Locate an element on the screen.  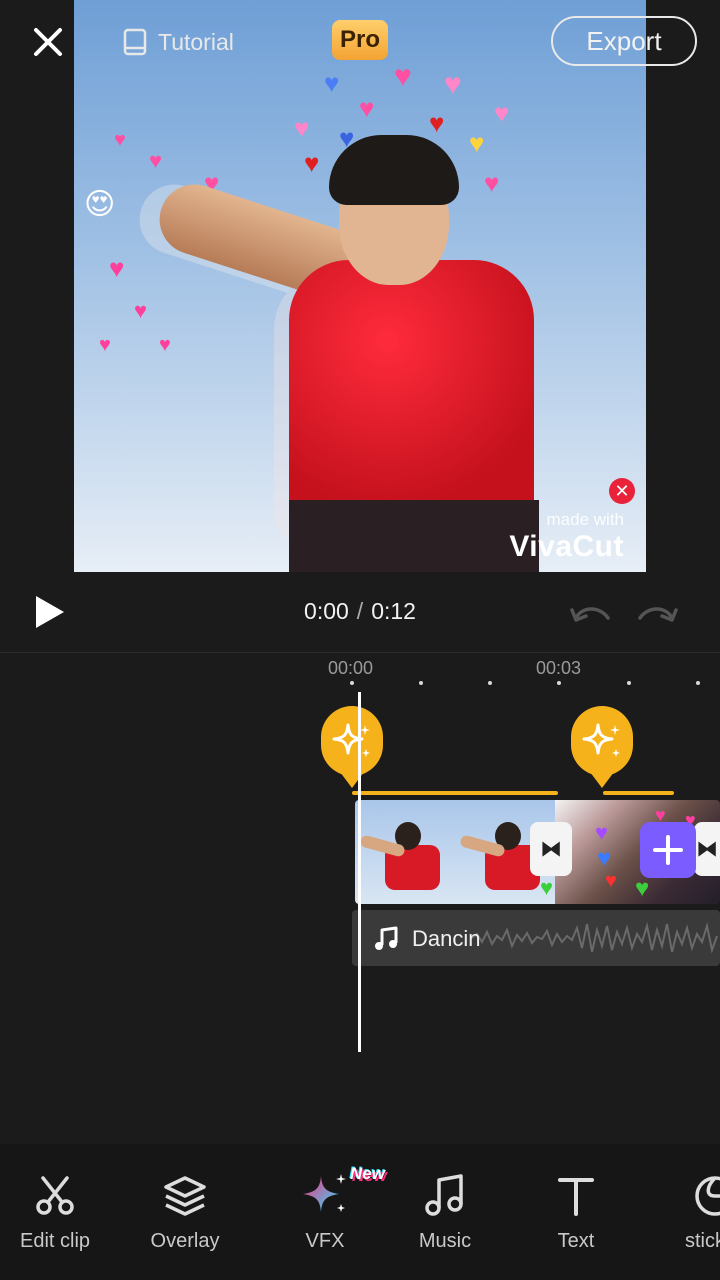
audio-track is located at coordinates (536, 938).